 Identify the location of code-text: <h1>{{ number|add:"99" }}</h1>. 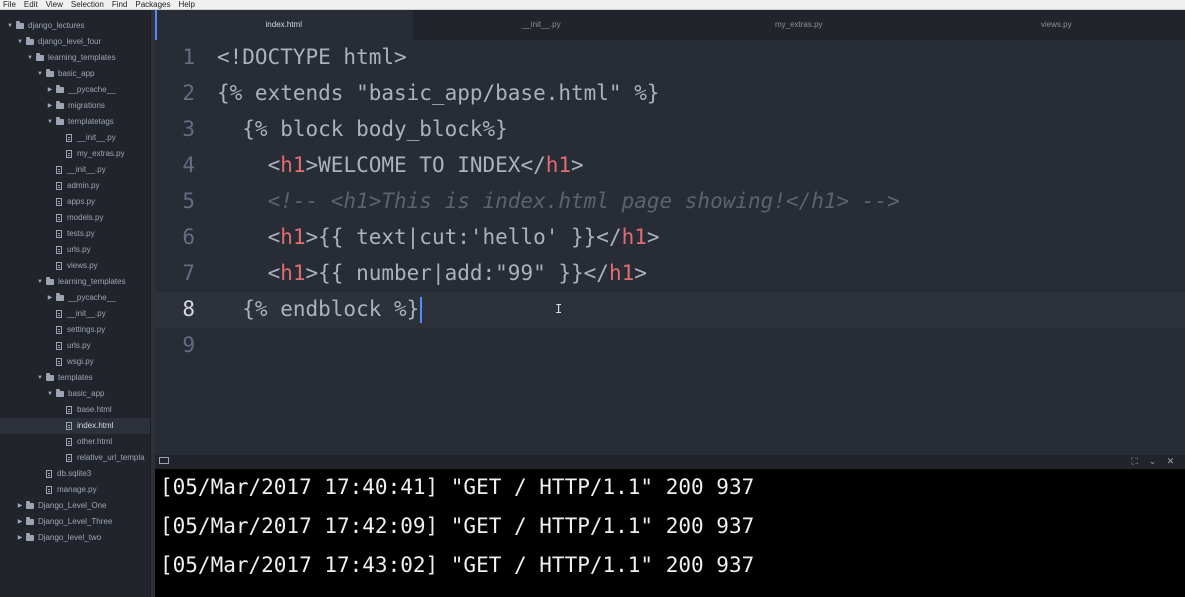
(432, 273).